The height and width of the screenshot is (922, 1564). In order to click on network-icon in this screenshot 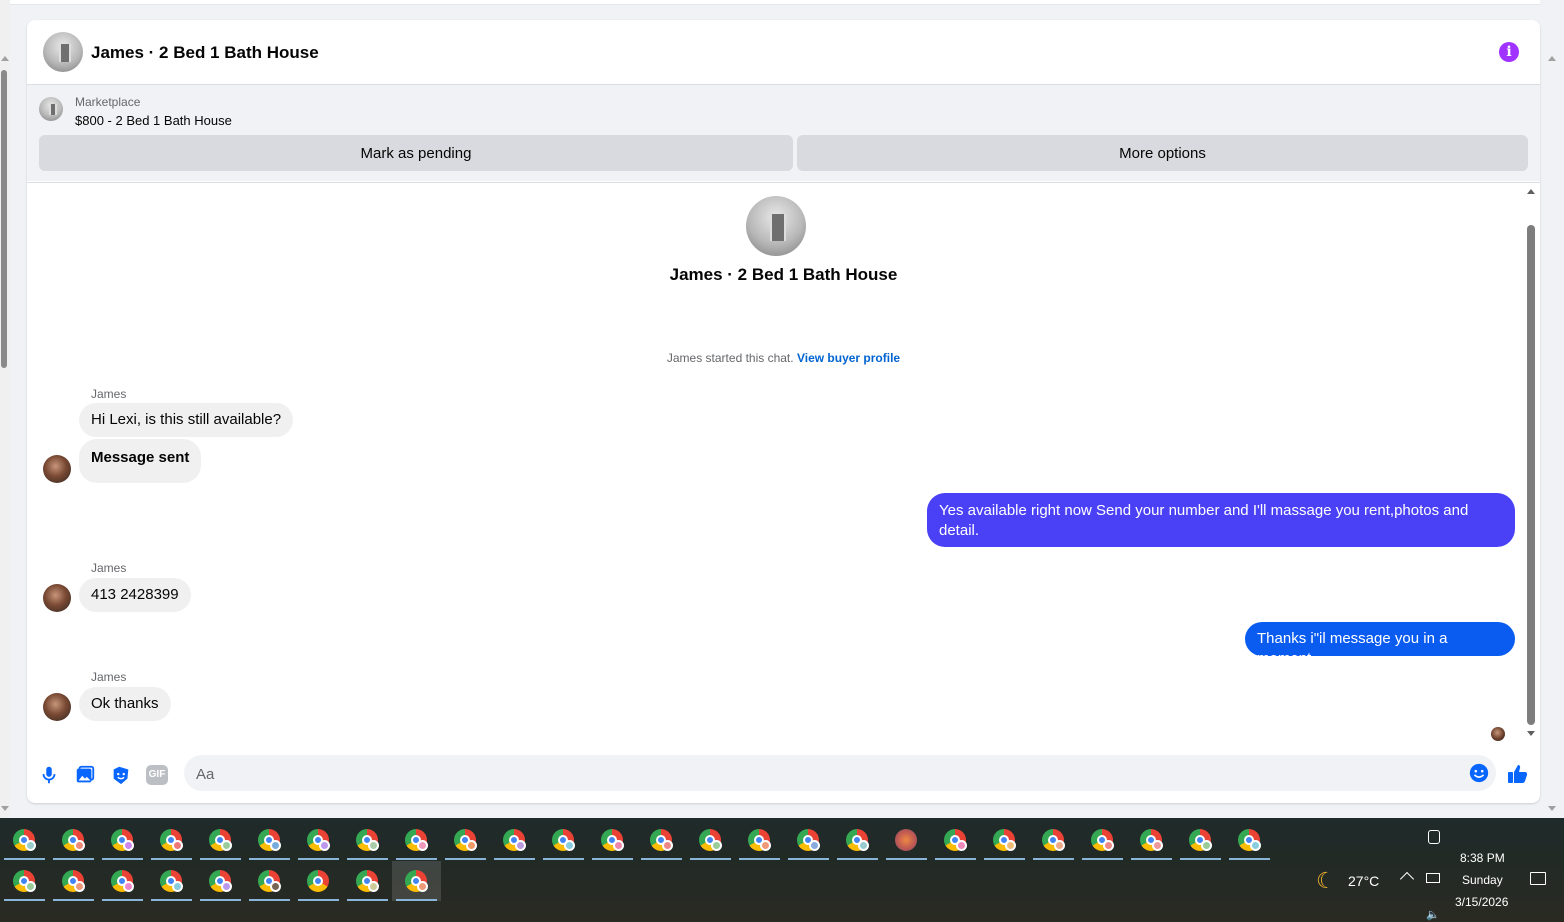, I will do `click(1433, 878)`.